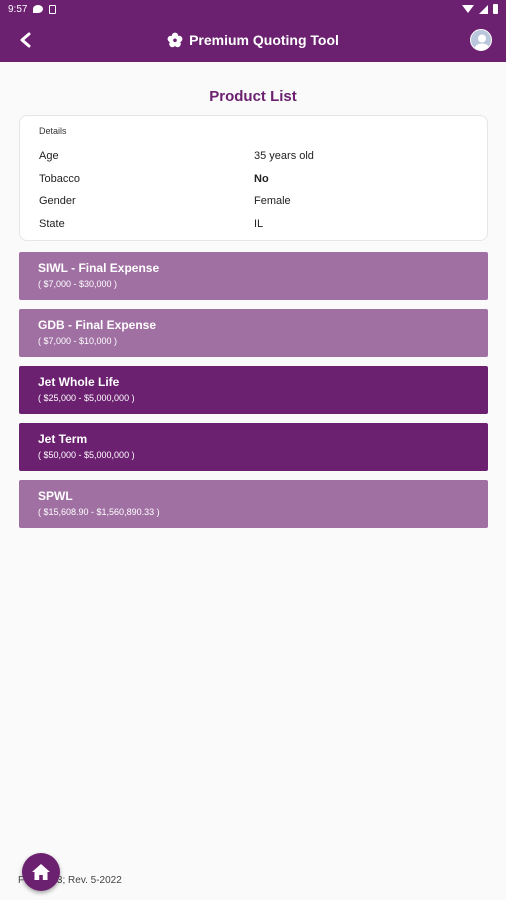 The height and width of the screenshot is (900, 506). What do you see at coordinates (253, 96) in the screenshot?
I see `page-title: Product List` at bounding box center [253, 96].